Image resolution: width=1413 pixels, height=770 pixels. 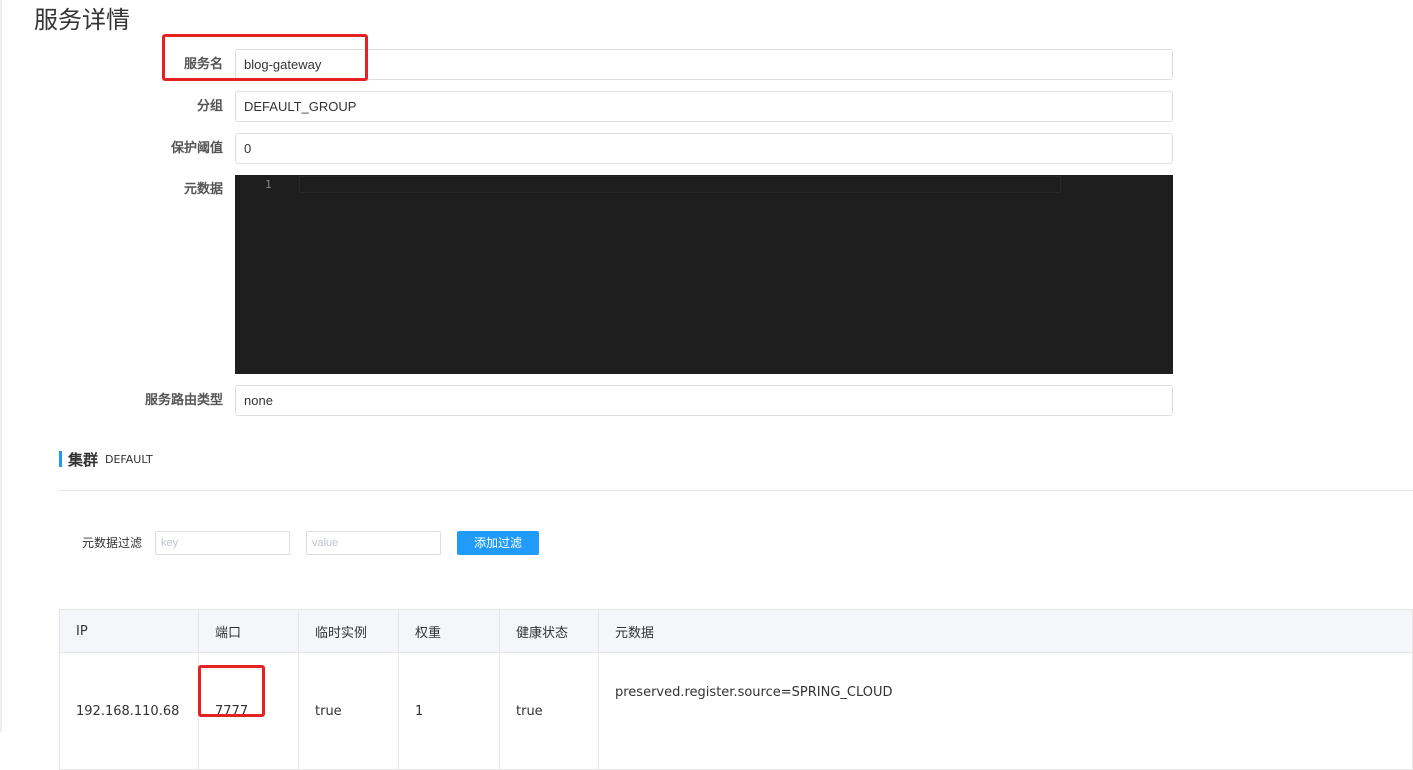 I want to click on add-filter-button: 添加过滤, so click(x=498, y=543).